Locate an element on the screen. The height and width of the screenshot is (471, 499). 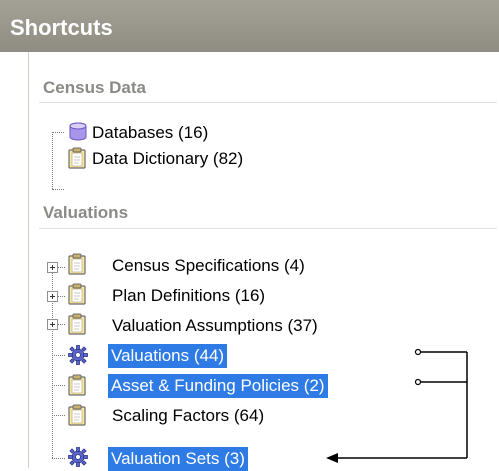
relationship-arrows is located at coordinates (397, 405).